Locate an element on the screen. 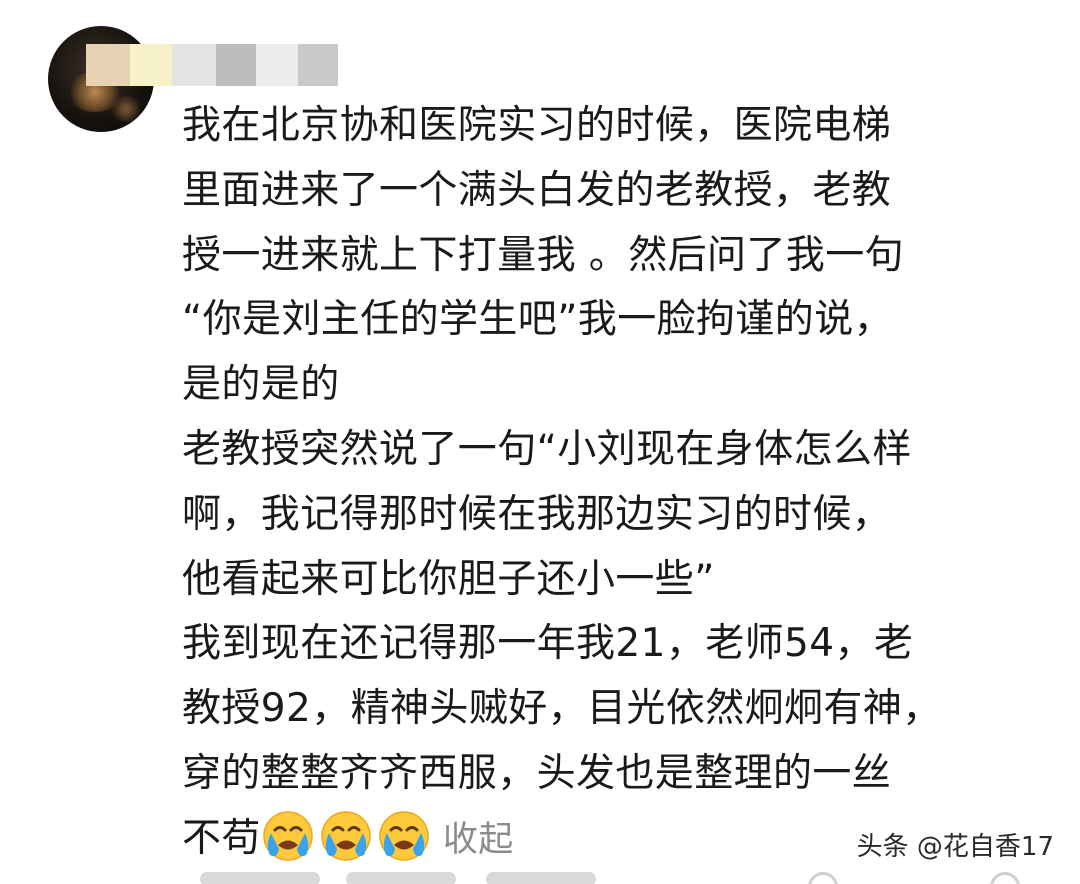 The image size is (1080, 884). action-bar-partial is located at coordinates (540, 874).